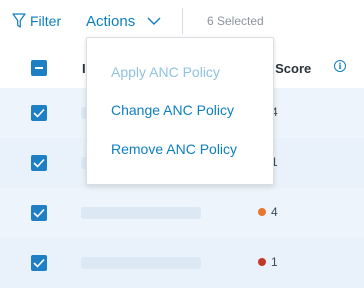 This screenshot has height=292, width=364. I want to click on trust-score-value: 4, so click(274, 212).